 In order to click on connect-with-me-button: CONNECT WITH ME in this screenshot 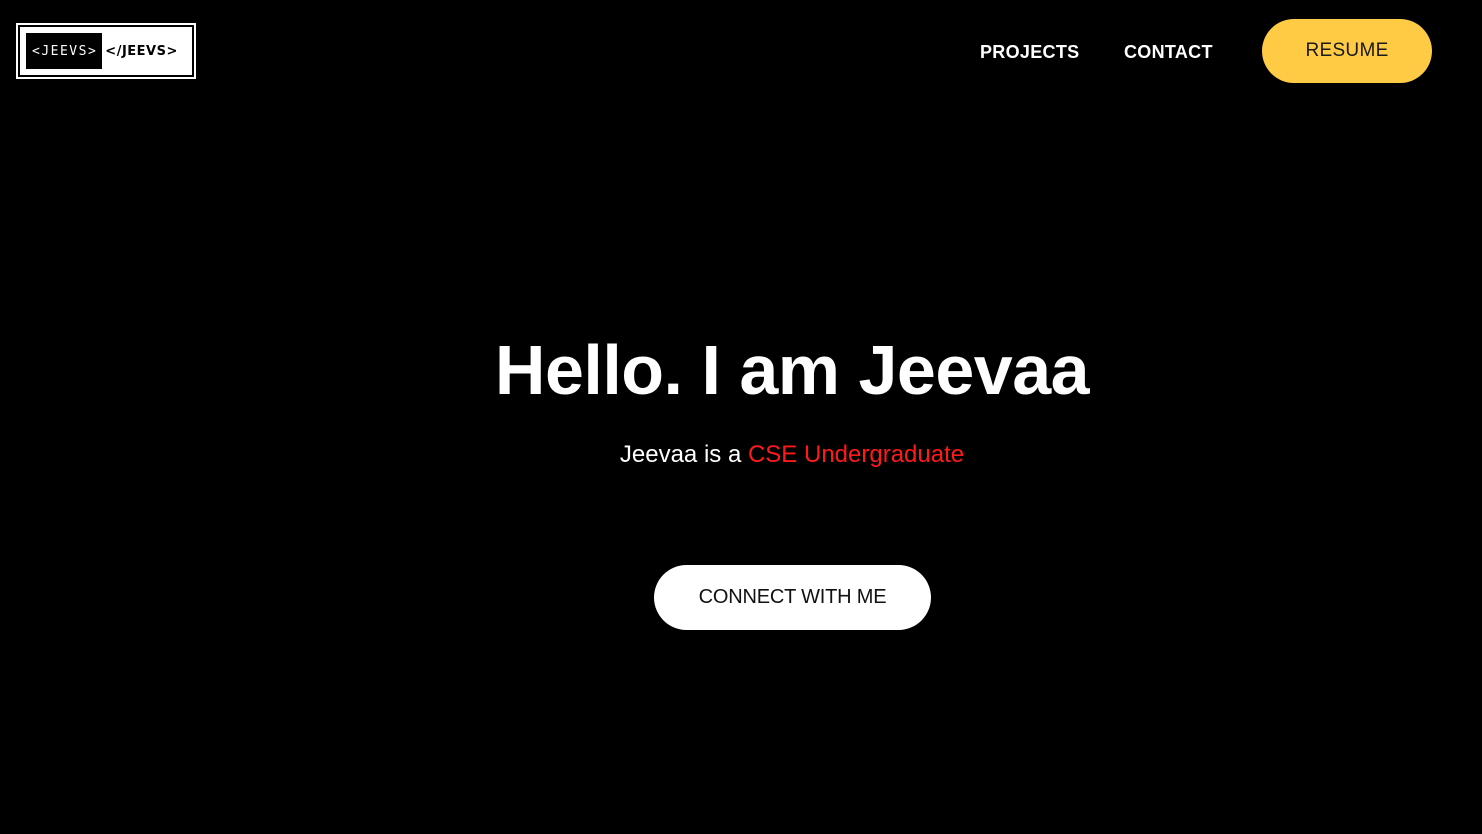, I will do `click(792, 597)`.